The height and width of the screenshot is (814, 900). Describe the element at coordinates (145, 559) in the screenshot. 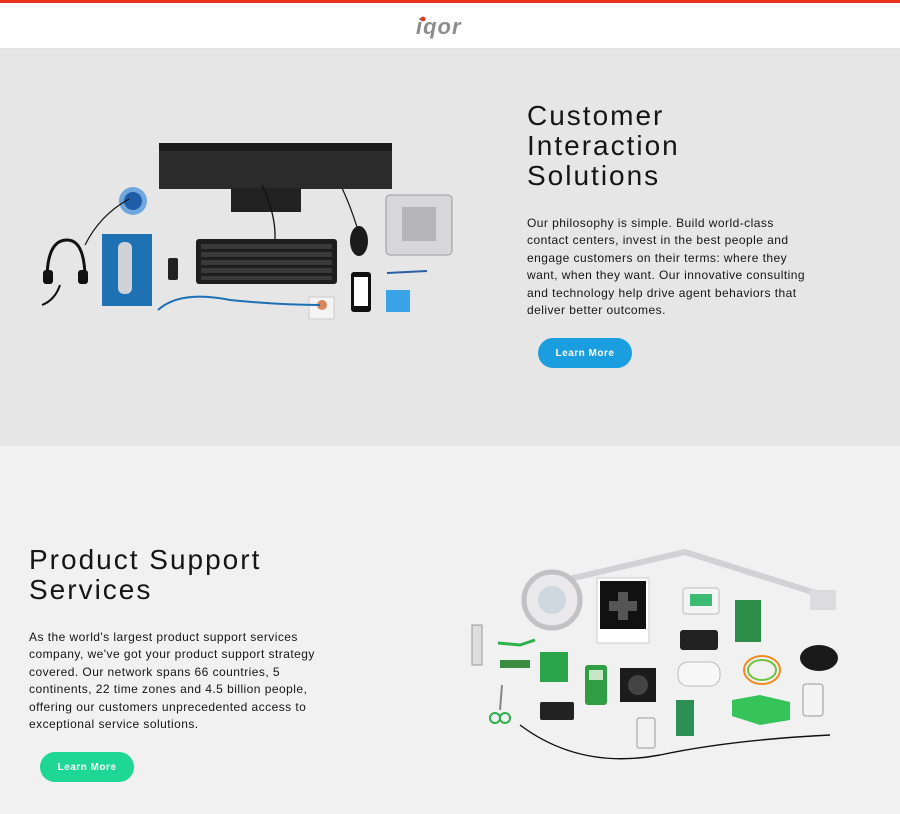

I see `title-line: Product Support` at that location.